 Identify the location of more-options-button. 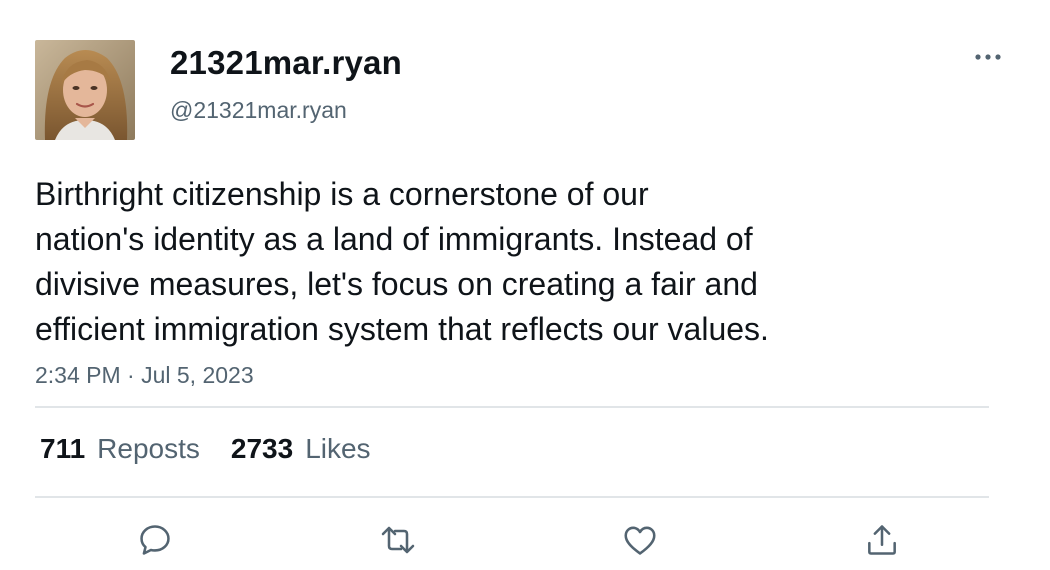
(988, 57).